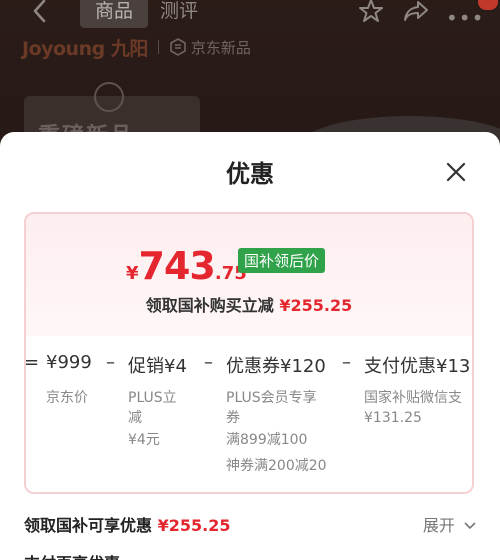 The image size is (500, 560). I want to click on store-label: 京东新品, so click(220, 47).